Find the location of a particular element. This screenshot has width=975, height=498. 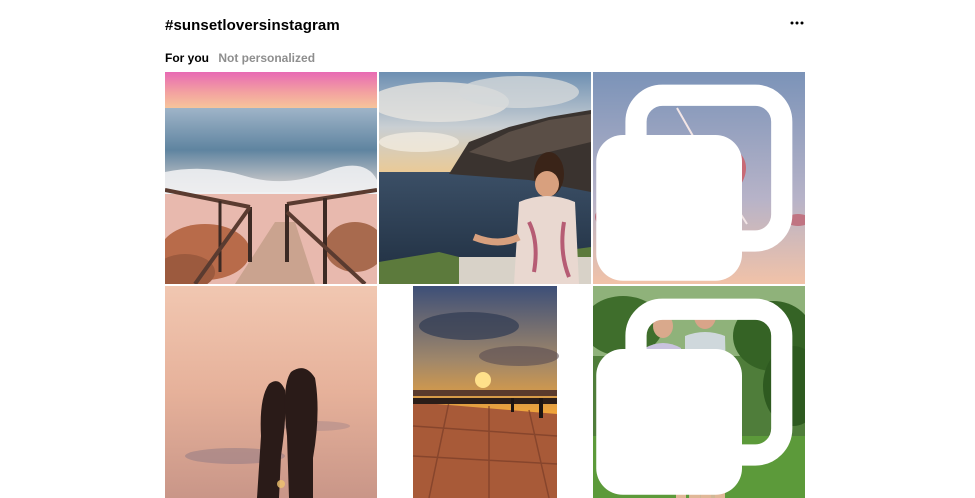

more-options-button is located at coordinates (797, 23).